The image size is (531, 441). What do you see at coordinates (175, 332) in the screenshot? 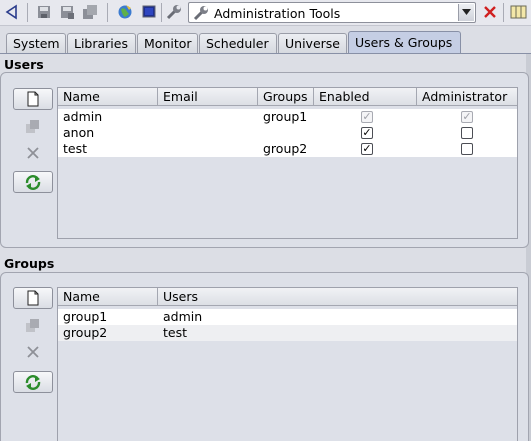
I see `group-users: test` at bounding box center [175, 332].